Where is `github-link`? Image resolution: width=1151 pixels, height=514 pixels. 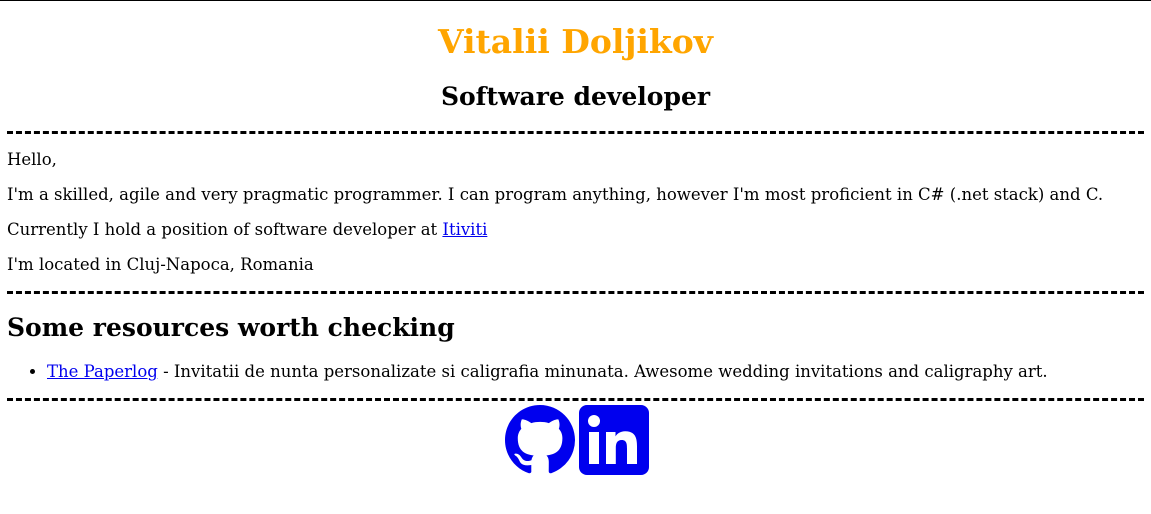
github-link is located at coordinates (540, 440).